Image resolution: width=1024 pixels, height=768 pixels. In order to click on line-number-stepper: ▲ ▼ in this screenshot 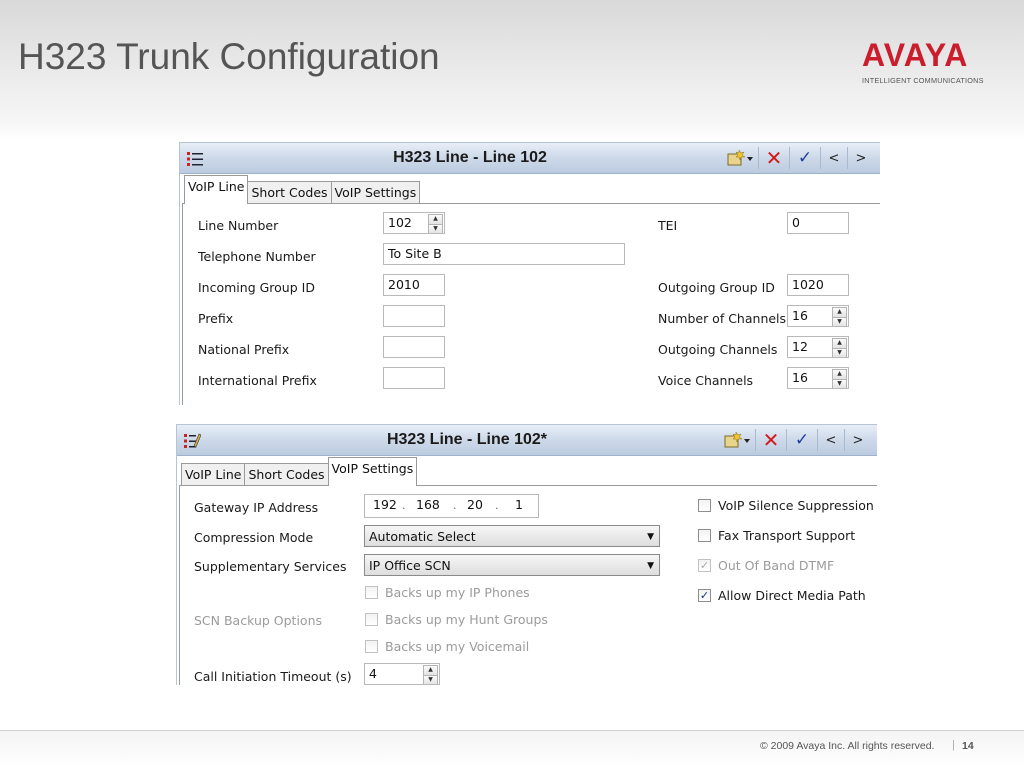, I will do `click(435, 223)`.